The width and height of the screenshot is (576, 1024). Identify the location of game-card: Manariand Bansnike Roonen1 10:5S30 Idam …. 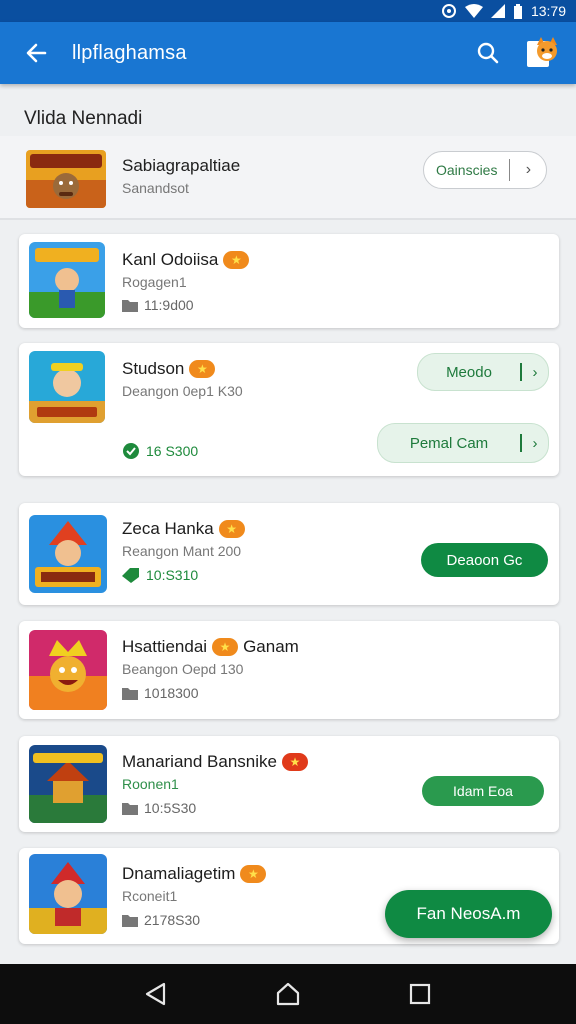
(289, 784).